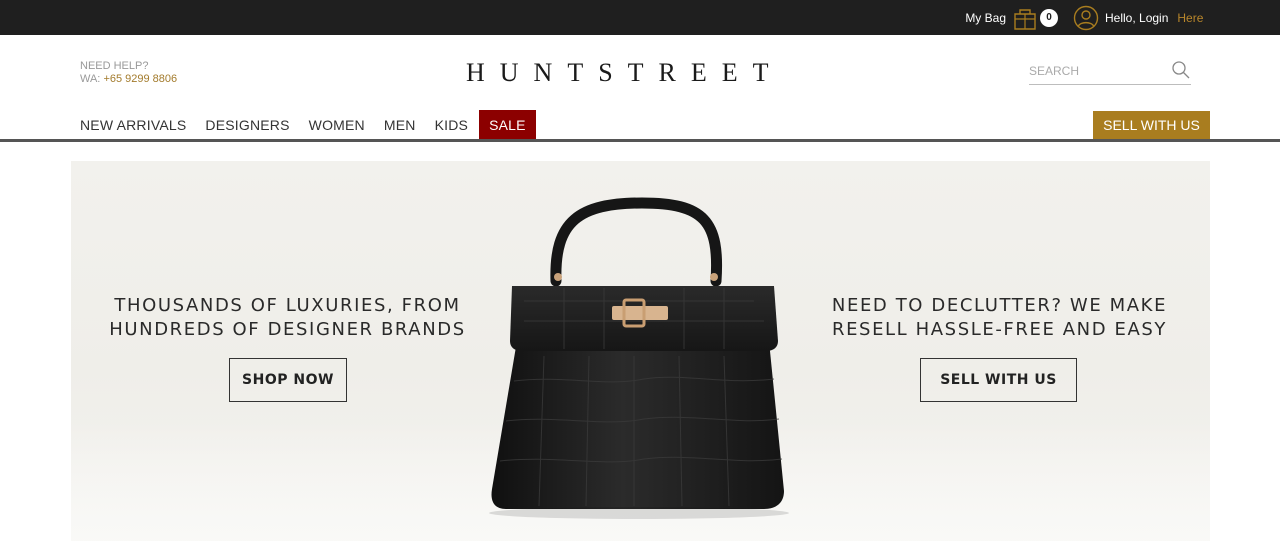 The width and height of the screenshot is (1280, 555). I want to click on top-bar: My Bag 0 Hello, Login Here, so click(640, 17).